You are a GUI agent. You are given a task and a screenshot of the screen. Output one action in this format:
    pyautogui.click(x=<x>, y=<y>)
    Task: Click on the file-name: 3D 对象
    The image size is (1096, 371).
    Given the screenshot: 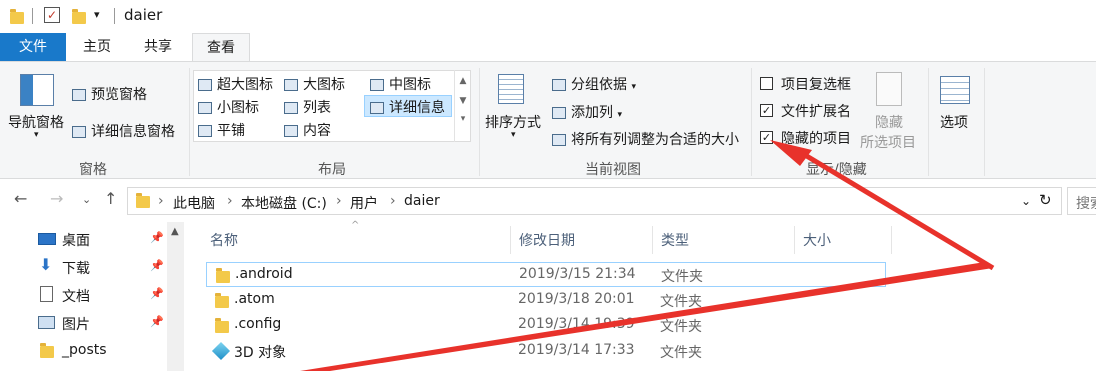 What is the action you would take?
    pyautogui.click(x=260, y=353)
    